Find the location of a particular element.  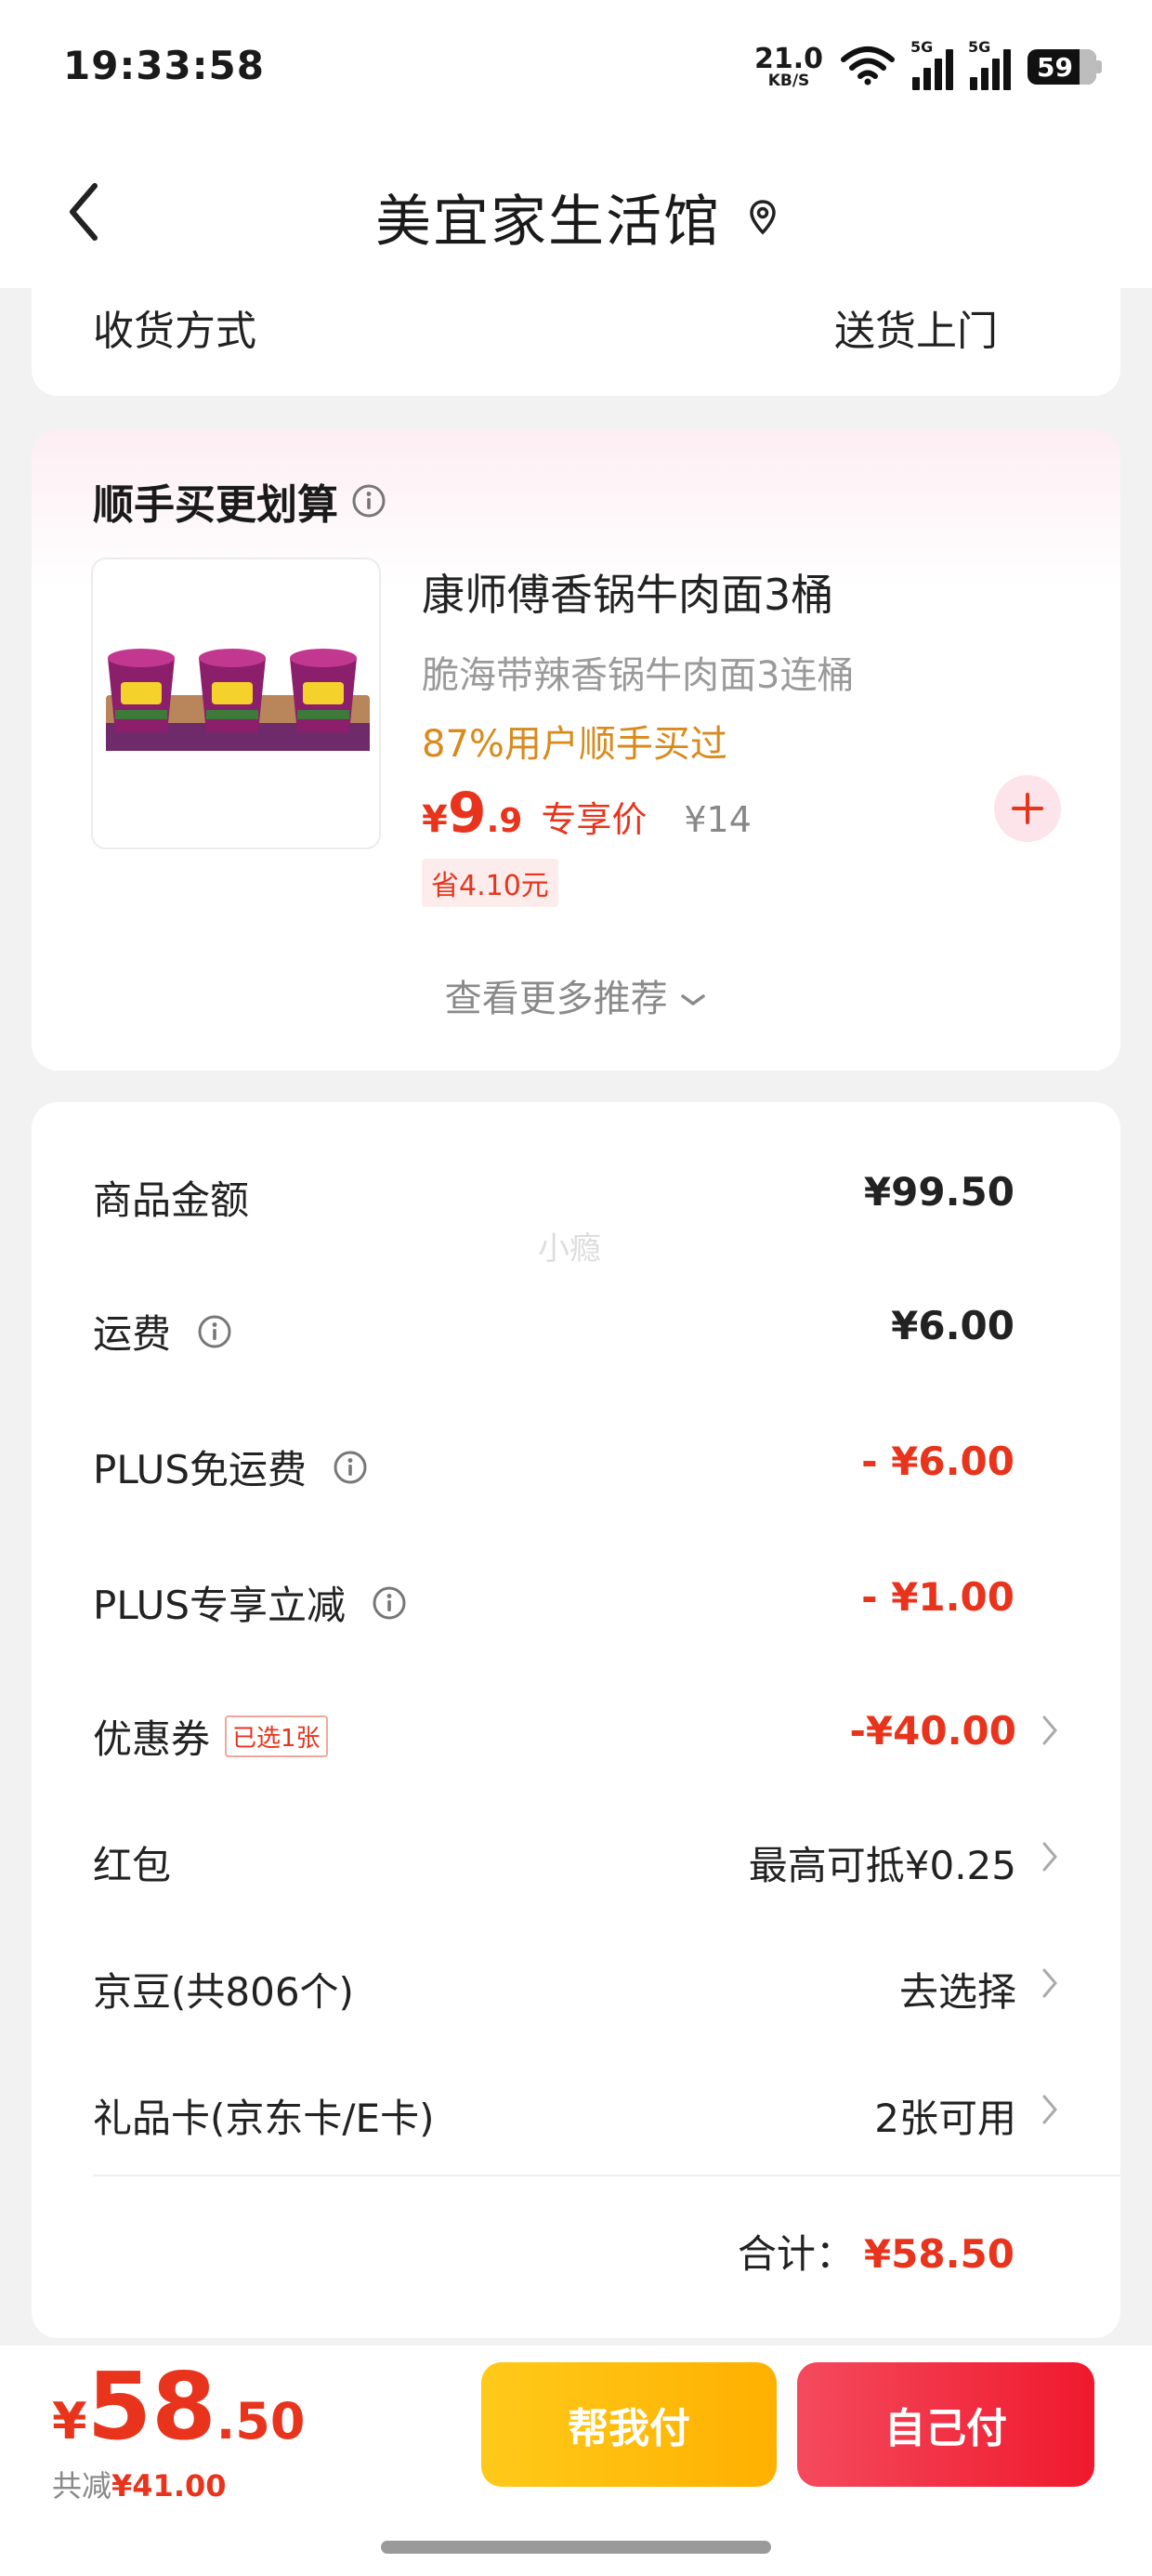

delivery-method-value: 送货上门 is located at coordinates (916, 327).